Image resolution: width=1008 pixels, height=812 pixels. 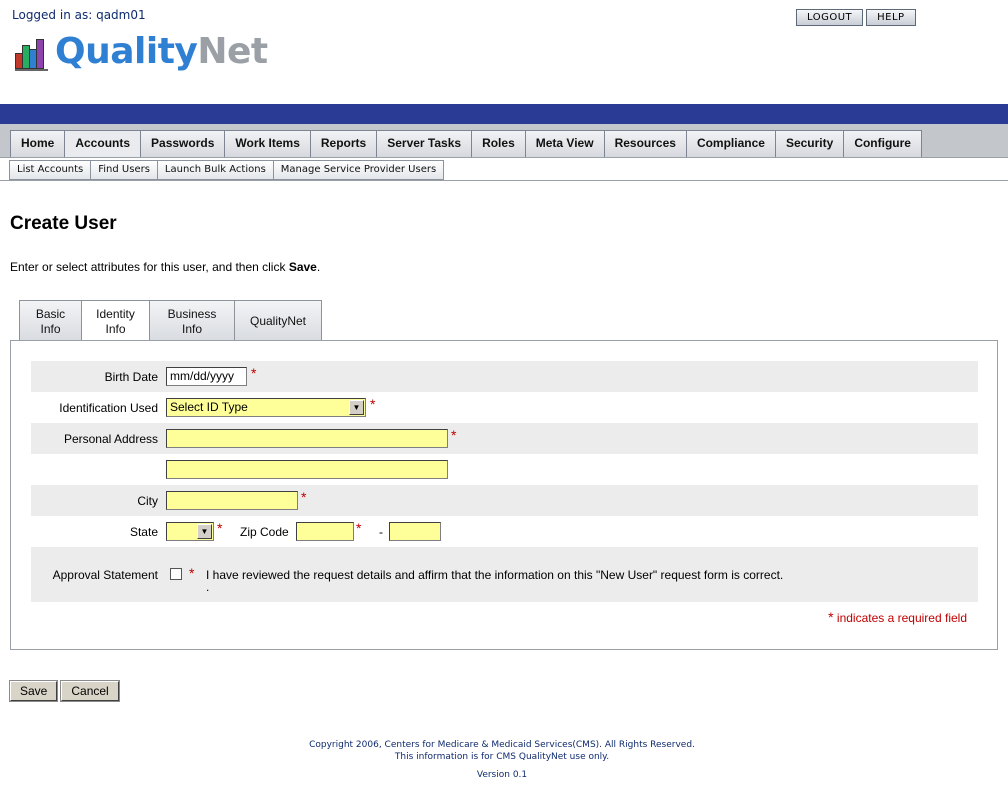 What do you see at coordinates (90, 691) in the screenshot?
I see `cancel-button: Cancel` at bounding box center [90, 691].